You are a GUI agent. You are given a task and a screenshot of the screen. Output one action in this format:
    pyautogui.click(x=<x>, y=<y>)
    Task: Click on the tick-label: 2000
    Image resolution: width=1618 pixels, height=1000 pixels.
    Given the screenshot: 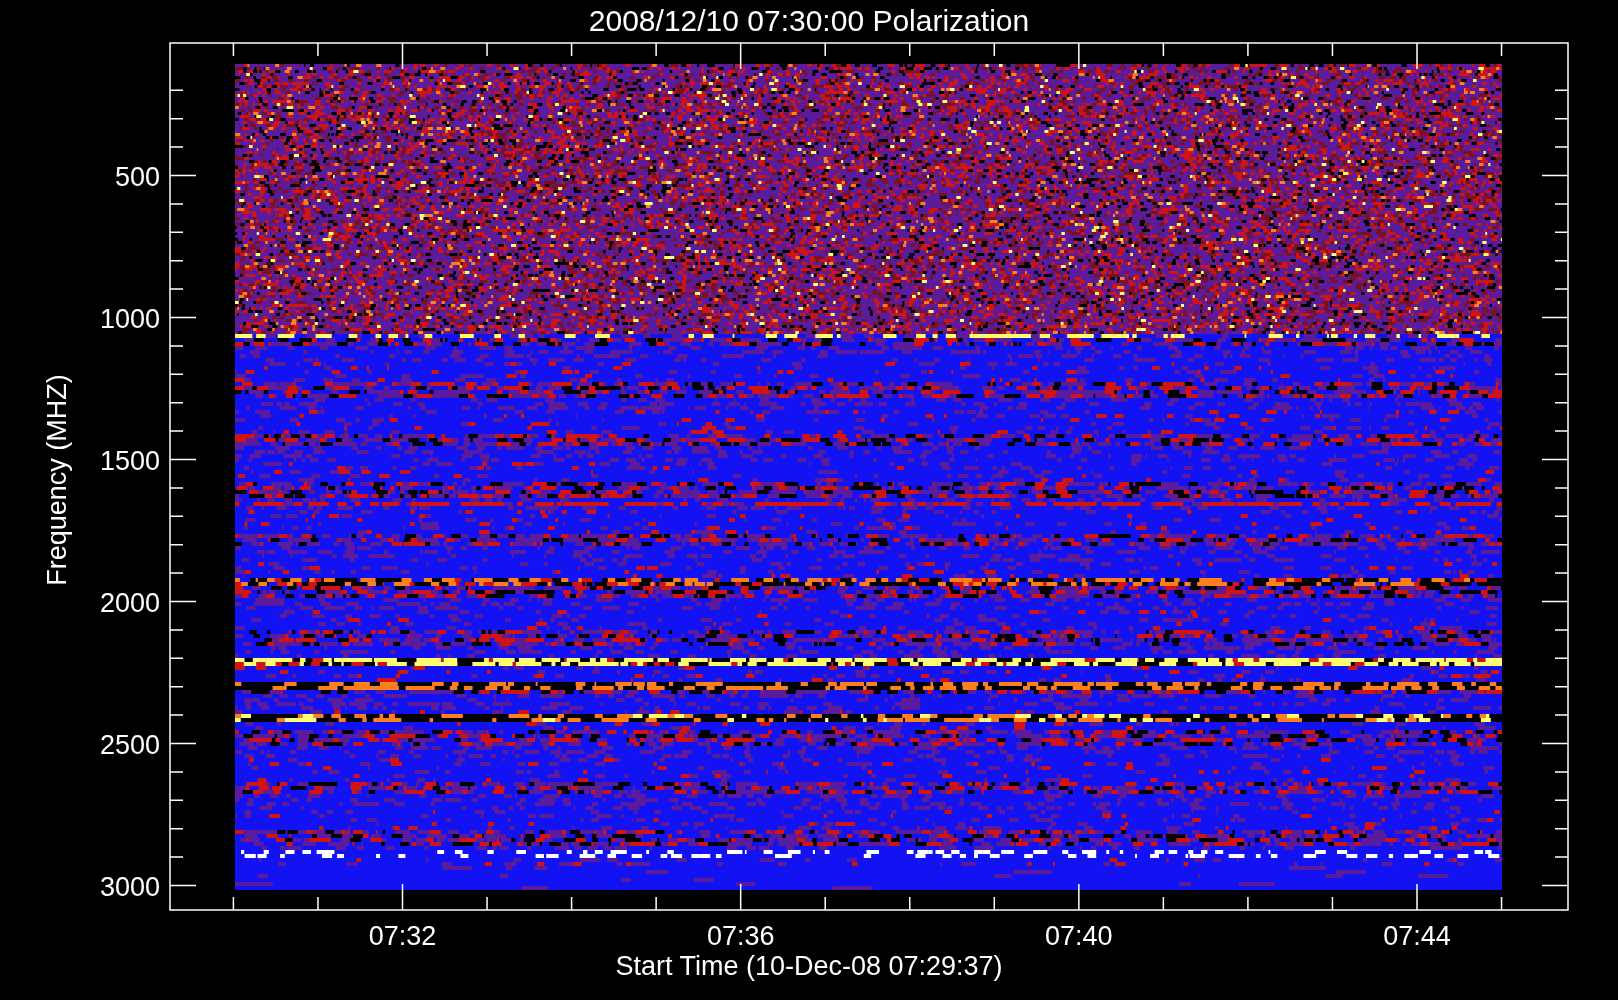 What is the action you would take?
    pyautogui.click(x=129, y=602)
    